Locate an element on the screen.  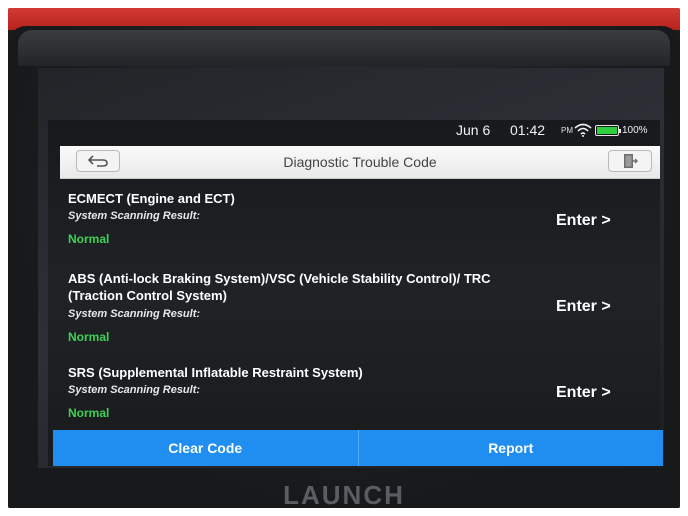
back-arrow-icon is located at coordinates (97, 161).